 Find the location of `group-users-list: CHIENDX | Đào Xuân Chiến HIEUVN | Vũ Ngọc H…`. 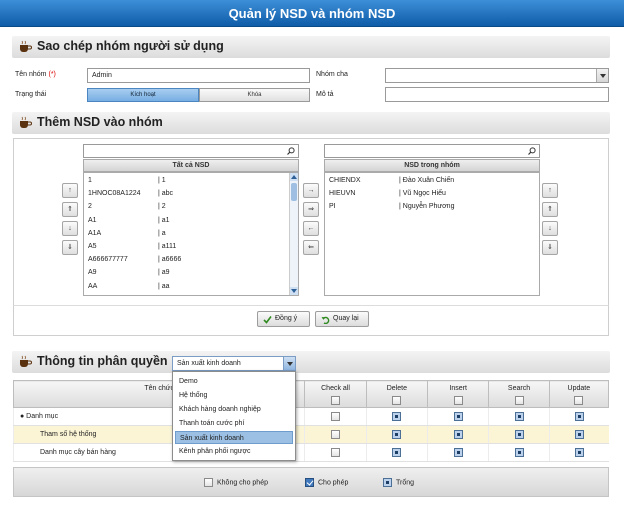

group-users-list: CHIENDX | Đào Xuân Chiến HIEUVN | Vũ Ngọc H… is located at coordinates (432, 234).